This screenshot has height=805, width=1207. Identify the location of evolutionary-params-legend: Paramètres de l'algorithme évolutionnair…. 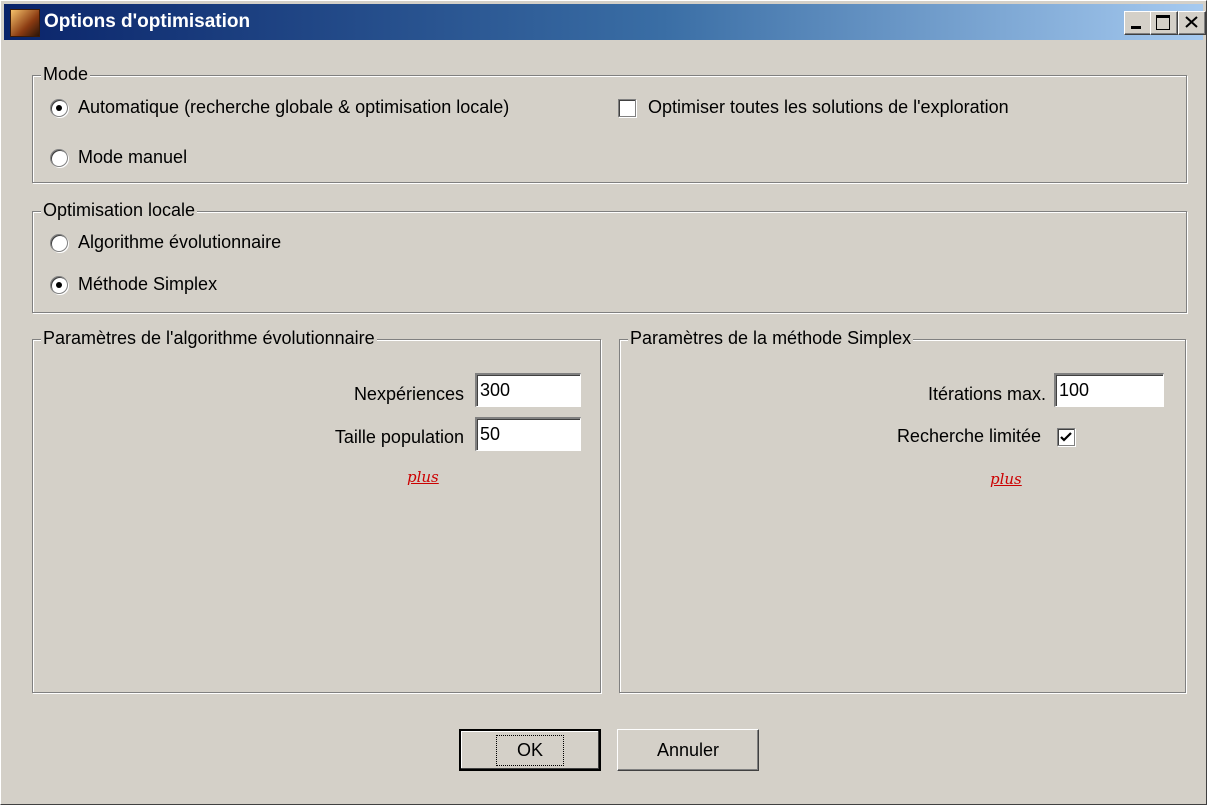
(209, 338).